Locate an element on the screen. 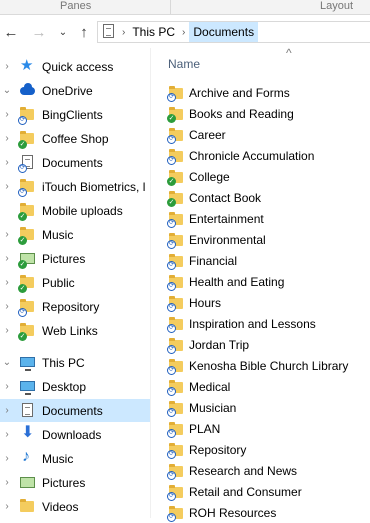  file-row: ⟳ Entertainment is located at coordinates (268, 218).